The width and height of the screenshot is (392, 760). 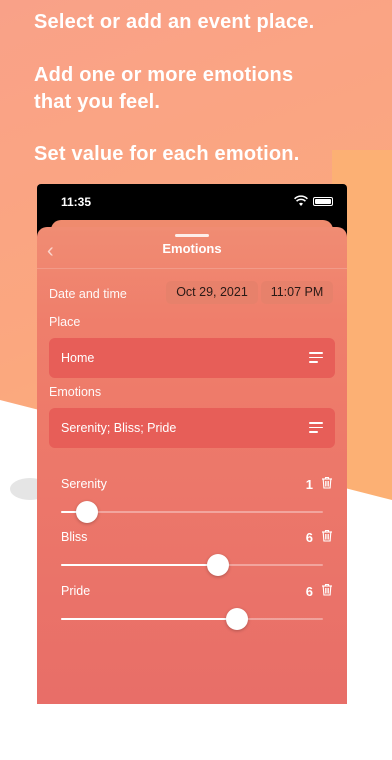 What do you see at coordinates (174, 22) in the screenshot?
I see `promo-line: Select or add an event place.` at bounding box center [174, 22].